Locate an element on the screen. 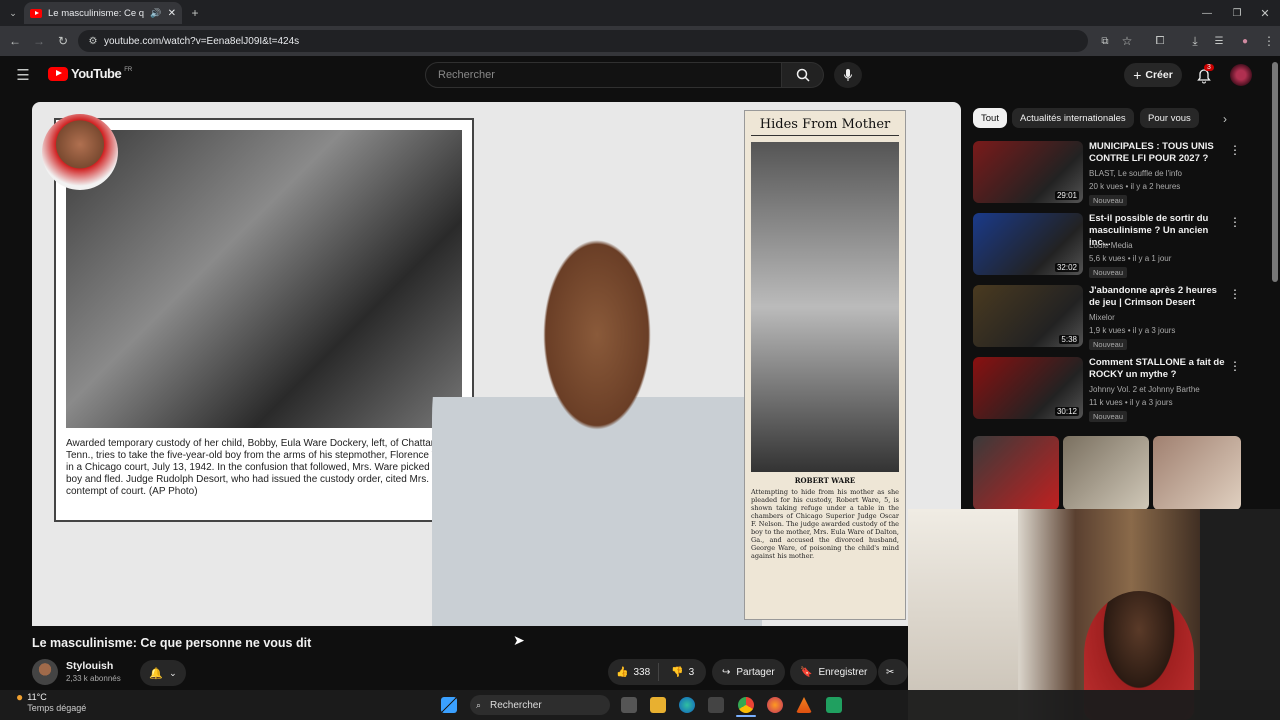 The image size is (1280, 720). search-button is located at coordinates (803, 75).